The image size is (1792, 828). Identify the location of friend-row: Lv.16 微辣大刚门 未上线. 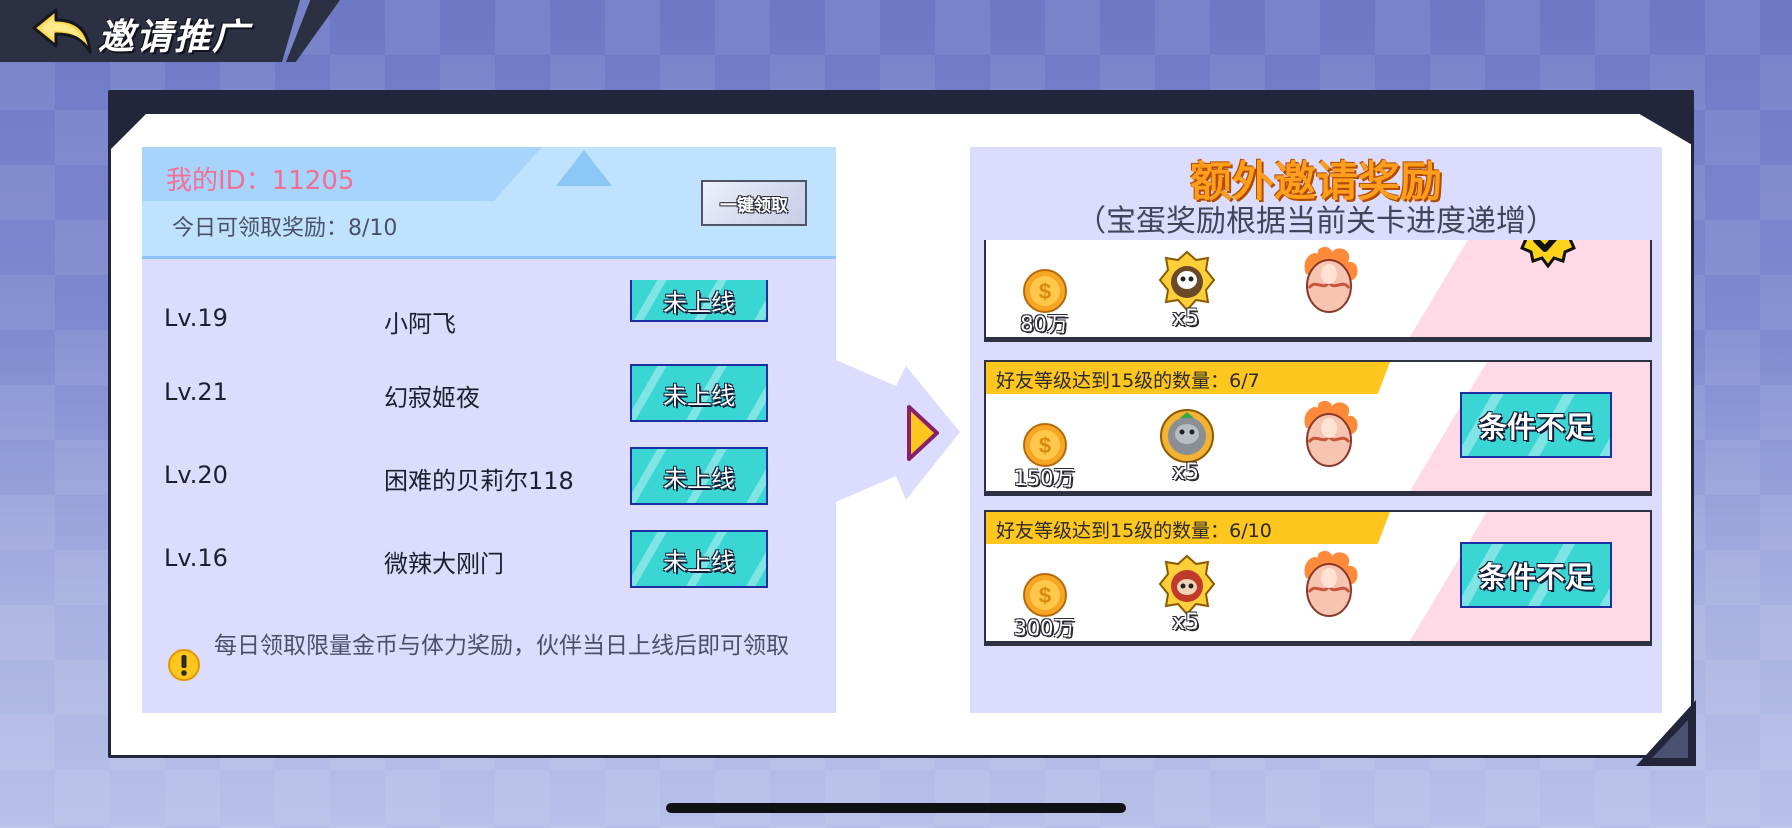
(484, 560).